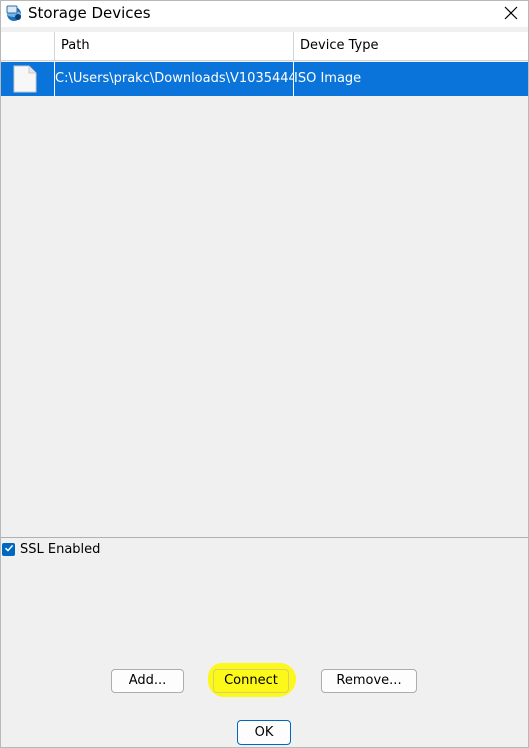  Describe the element at coordinates (264, 537) in the screenshot. I see `divider` at that location.